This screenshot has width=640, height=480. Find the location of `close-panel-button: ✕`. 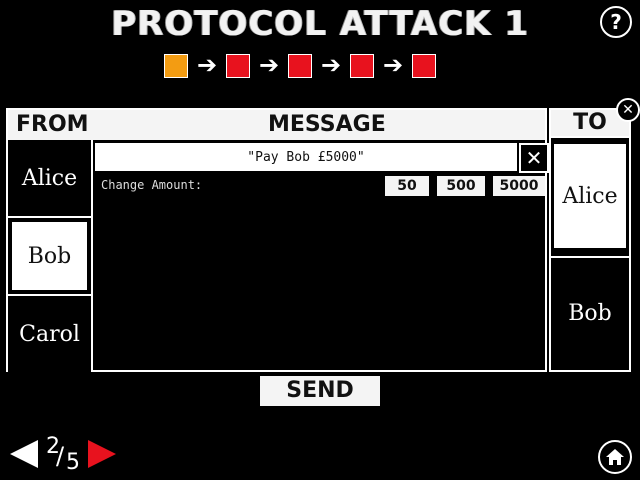

close-panel-button: ✕ is located at coordinates (628, 110).